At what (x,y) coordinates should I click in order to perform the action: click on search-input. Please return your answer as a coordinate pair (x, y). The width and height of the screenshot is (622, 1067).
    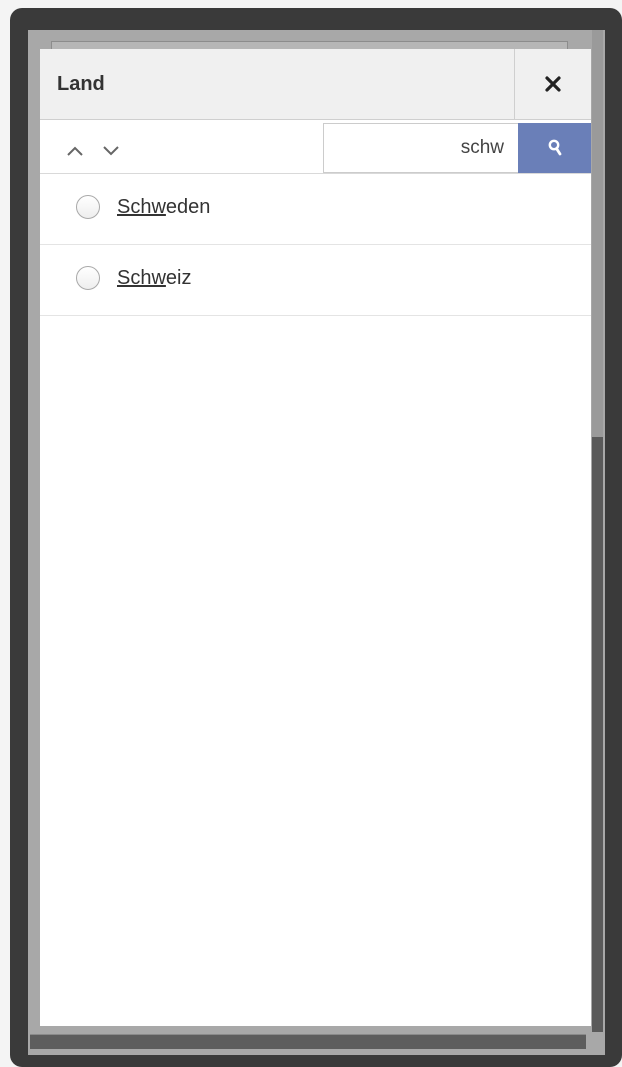
    Looking at the image, I should click on (420, 148).